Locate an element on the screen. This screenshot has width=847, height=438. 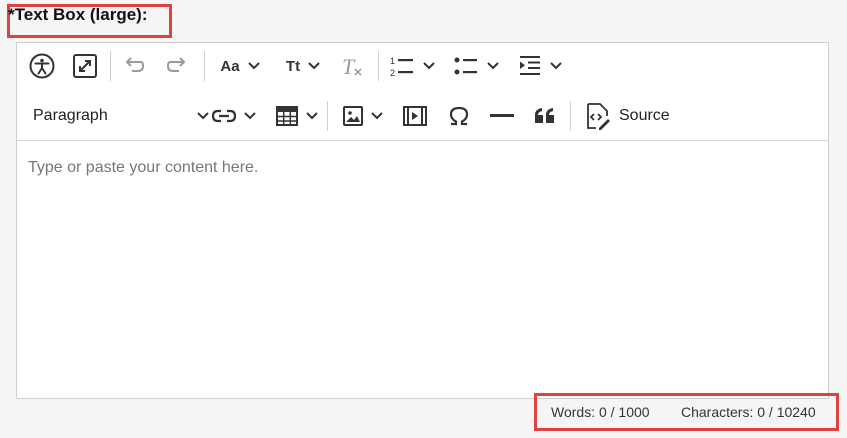
redo-icon is located at coordinates (176, 64).